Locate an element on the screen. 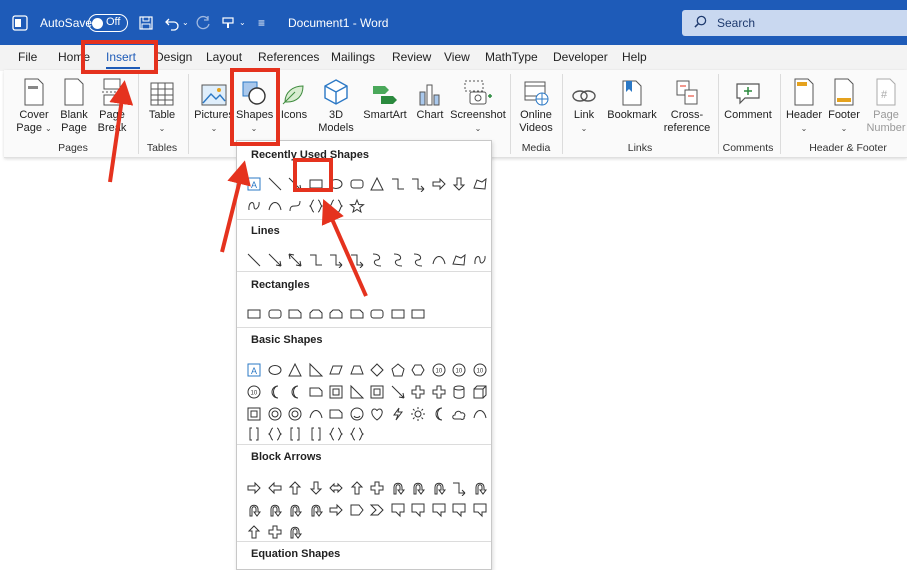 The image size is (907, 570). shape-bolt-icon is located at coordinates (398, 414).